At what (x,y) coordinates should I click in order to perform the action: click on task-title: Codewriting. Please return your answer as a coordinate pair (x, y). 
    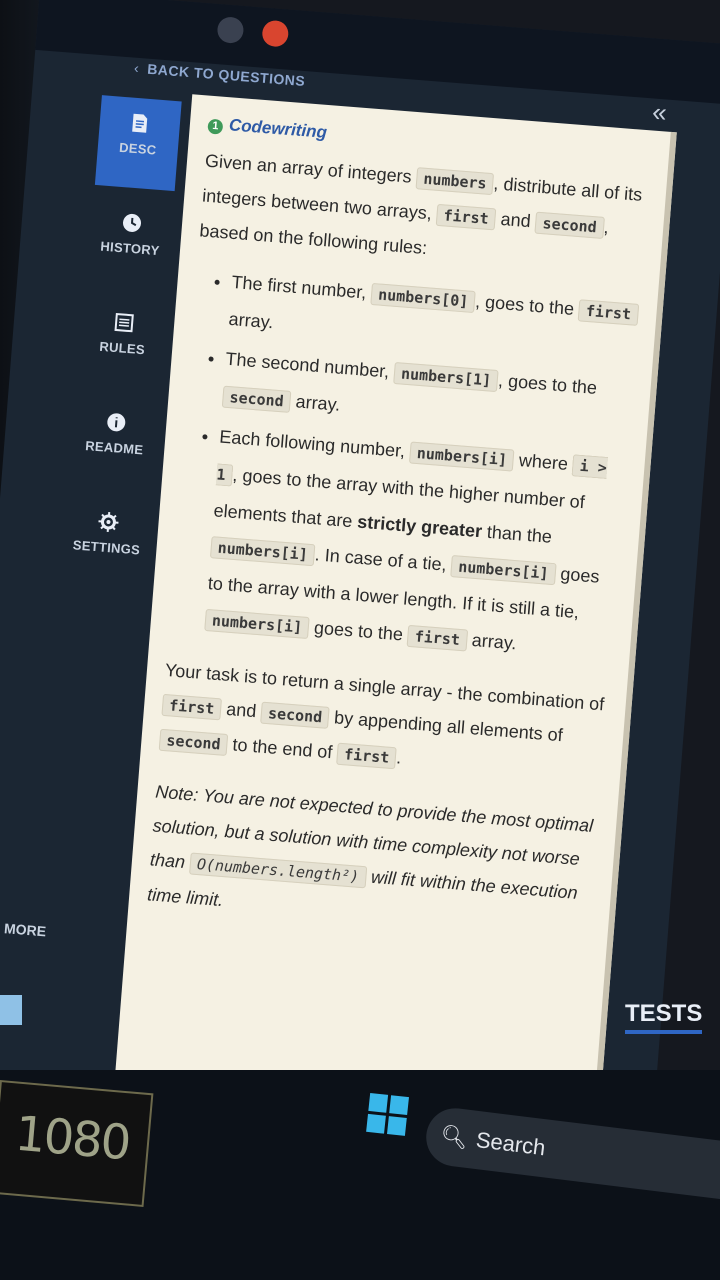
    Looking at the image, I should click on (278, 128).